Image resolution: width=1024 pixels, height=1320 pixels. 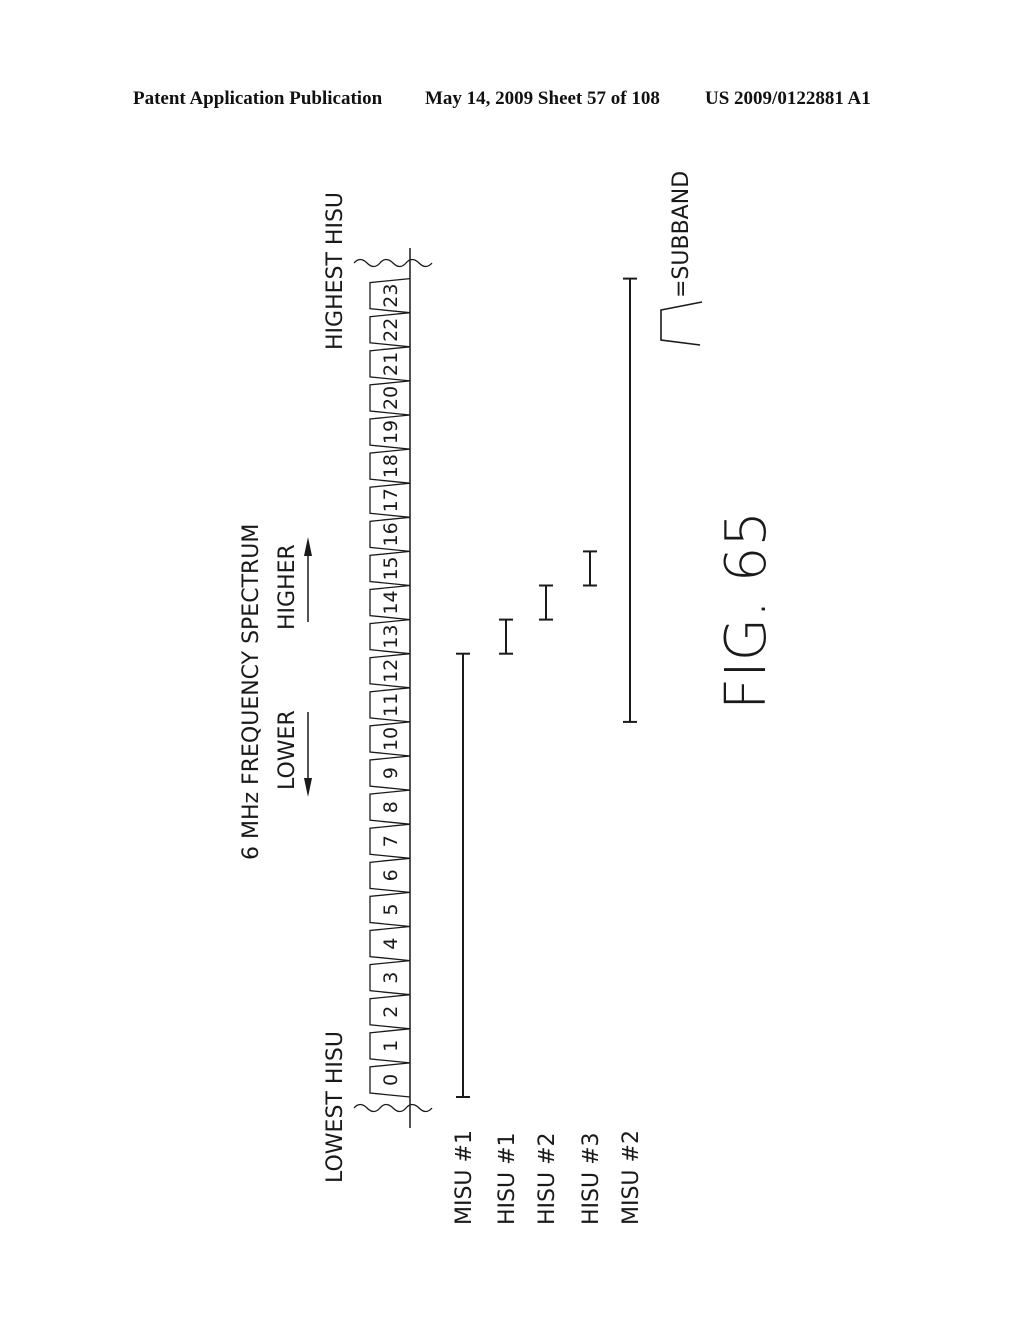 What do you see at coordinates (631, 1177) in the screenshot?
I see `allocation-label: MISU #2` at bounding box center [631, 1177].